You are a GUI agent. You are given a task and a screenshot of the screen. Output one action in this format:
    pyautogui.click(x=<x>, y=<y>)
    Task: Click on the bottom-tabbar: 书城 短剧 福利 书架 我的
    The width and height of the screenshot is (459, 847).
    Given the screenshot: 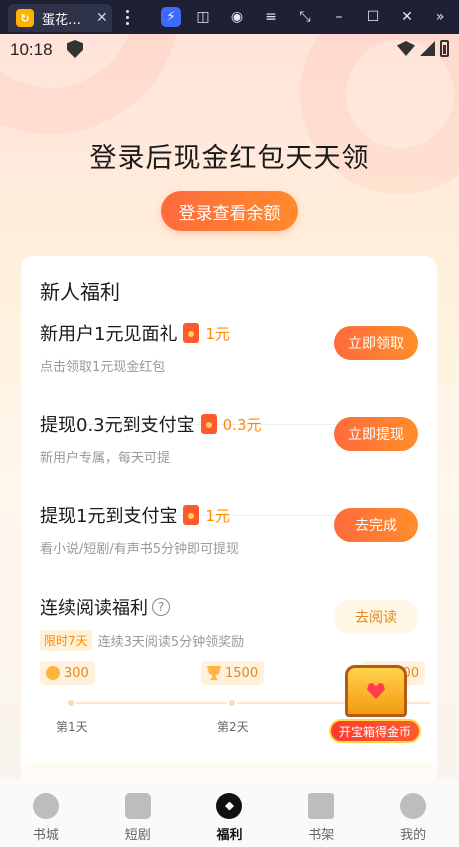 What is the action you would take?
    pyautogui.click(x=229, y=813)
    